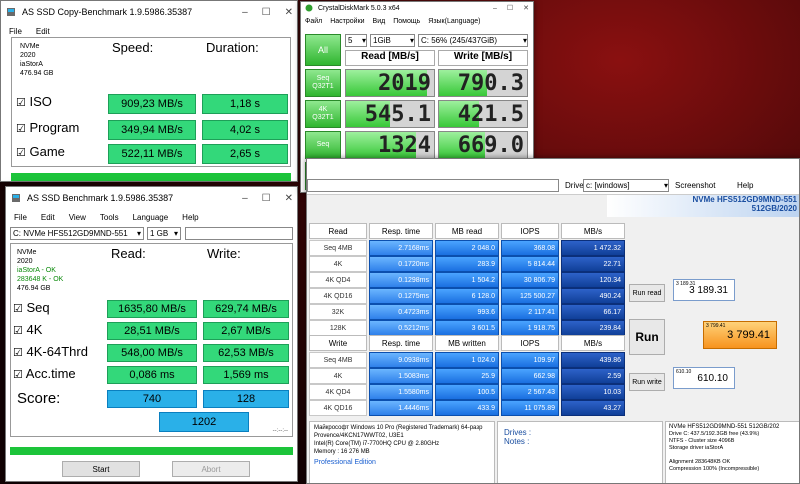 Image resolution: width=800 pixels, height=484 pixels. Describe the element at coordinates (159, 233) in the screenshot. I see `size-select-value: 1 GB` at that location.